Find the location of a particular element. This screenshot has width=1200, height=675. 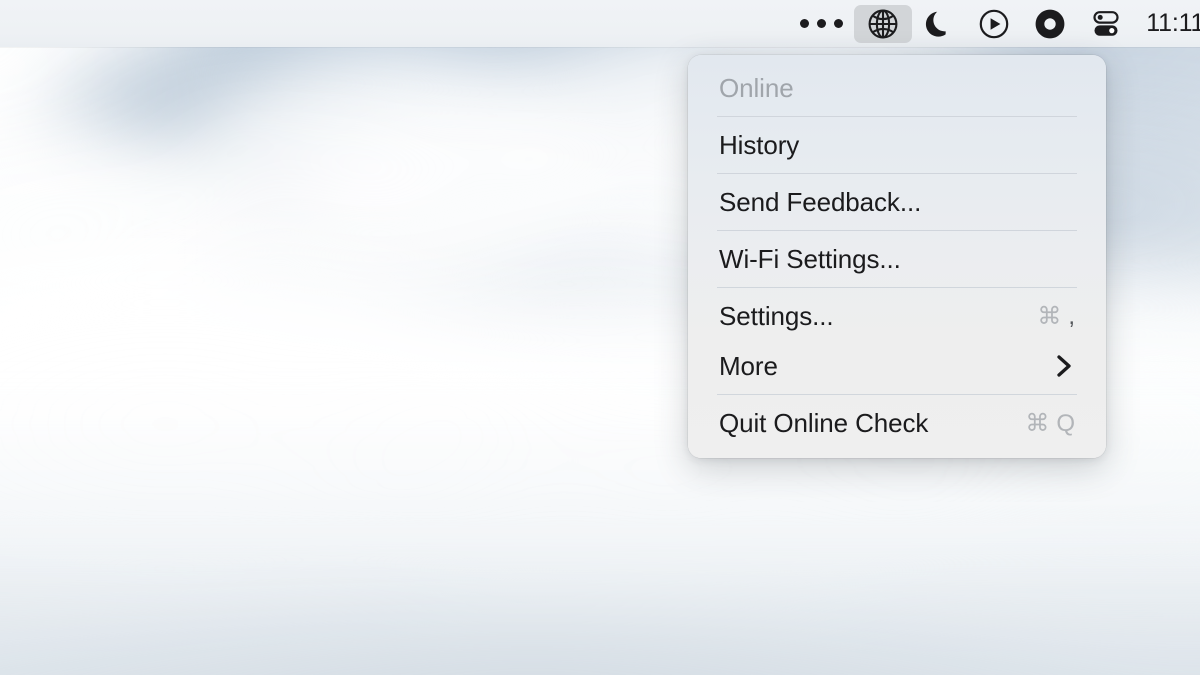

submenu-chevron-right-icon is located at coordinates (1064, 366).